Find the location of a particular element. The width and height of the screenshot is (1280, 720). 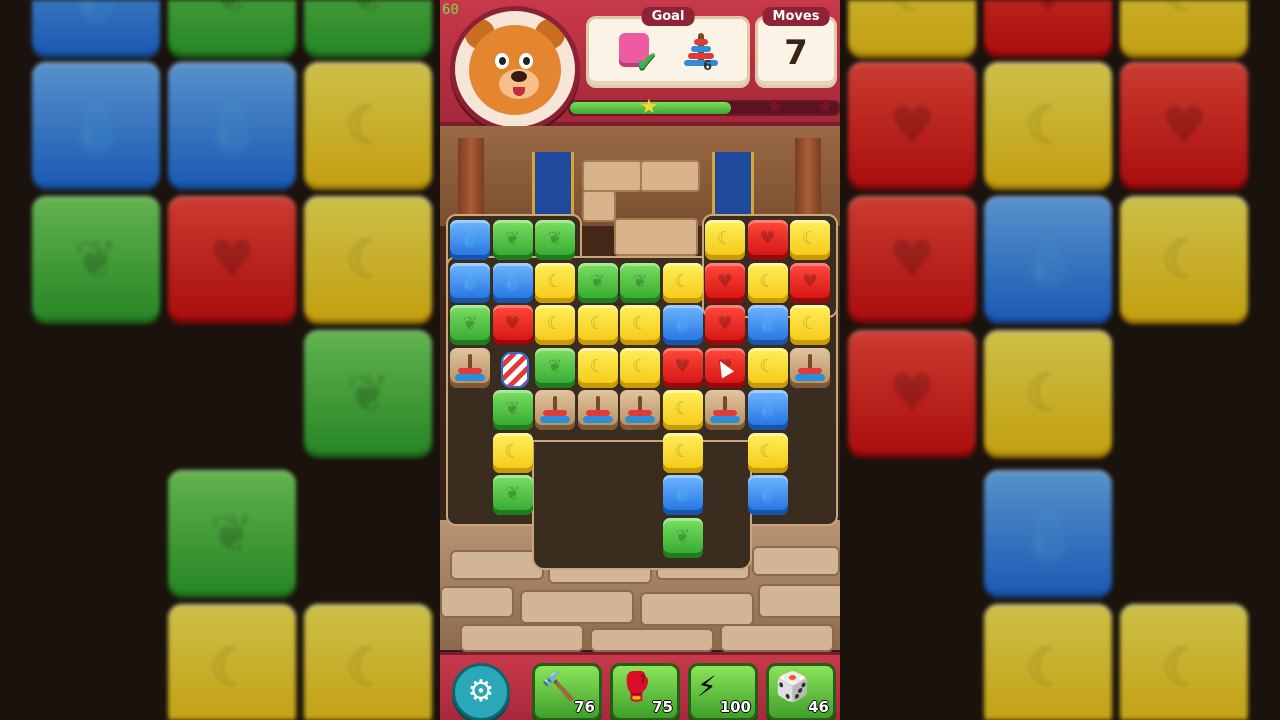

ring-stack-goal-icon is located at coordinates (701, 51).